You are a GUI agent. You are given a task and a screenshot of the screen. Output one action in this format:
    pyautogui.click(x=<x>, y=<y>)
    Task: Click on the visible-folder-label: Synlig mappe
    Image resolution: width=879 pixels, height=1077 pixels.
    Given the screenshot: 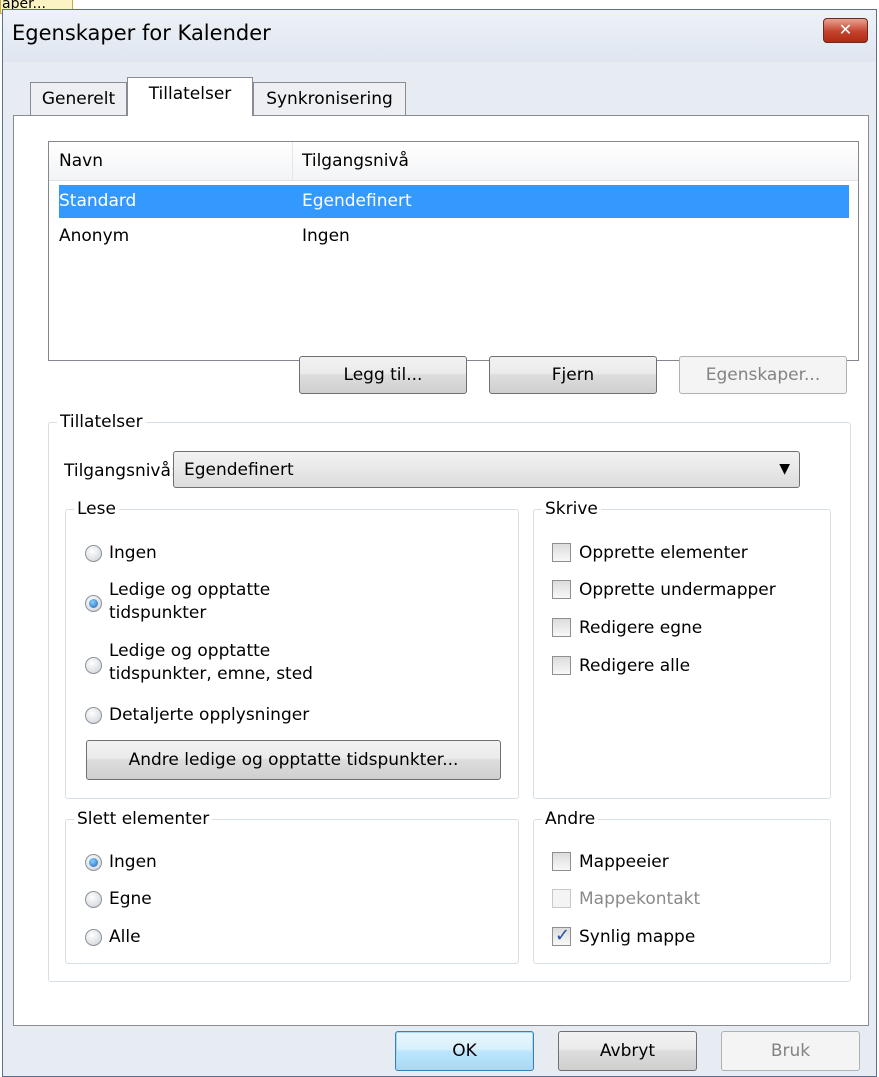 What is the action you would take?
    pyautogui.click(x=637, y=937)
    